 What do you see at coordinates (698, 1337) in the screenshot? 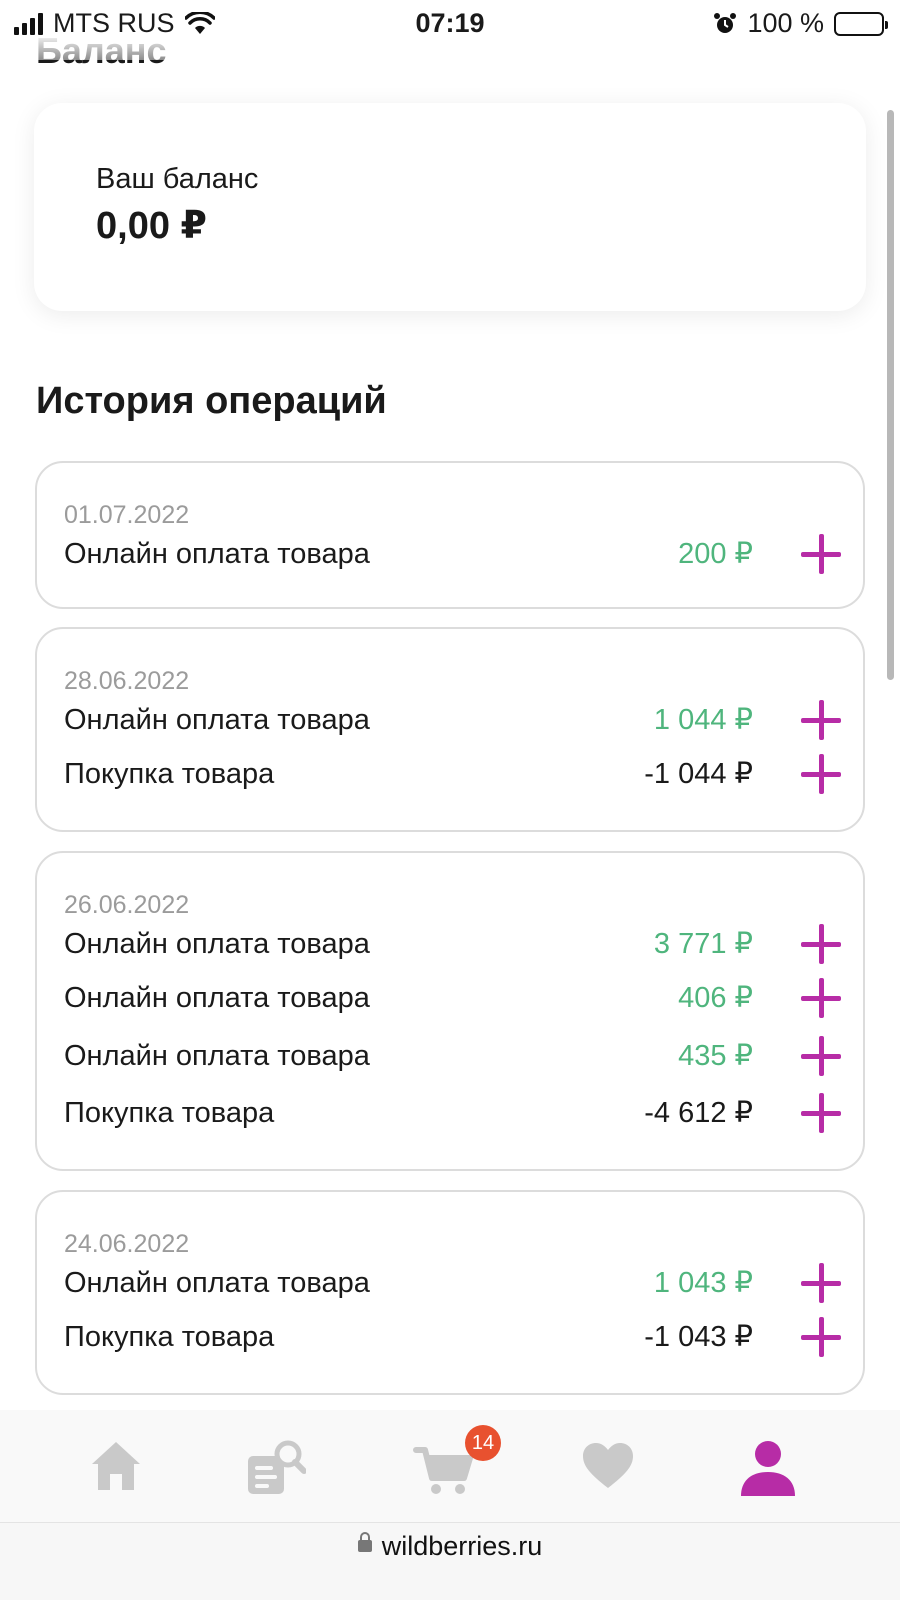
I see `history-item-amount: -1 043 ₽` at bounding box center [698, 1337].